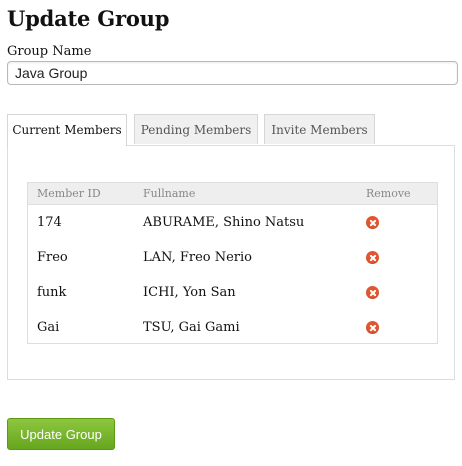  I want to click on table-header: Member ID Fullname Remove, so click(232, 194).